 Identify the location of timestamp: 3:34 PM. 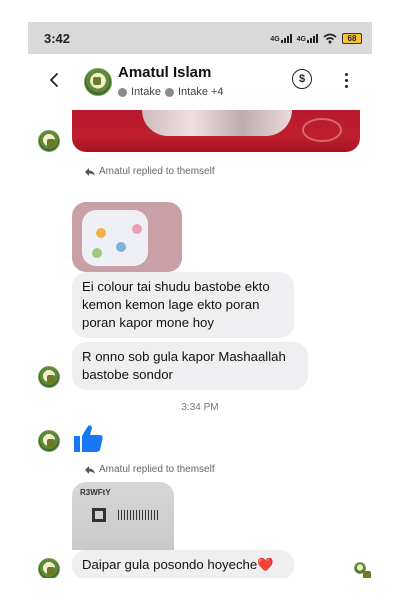
(200, 407).